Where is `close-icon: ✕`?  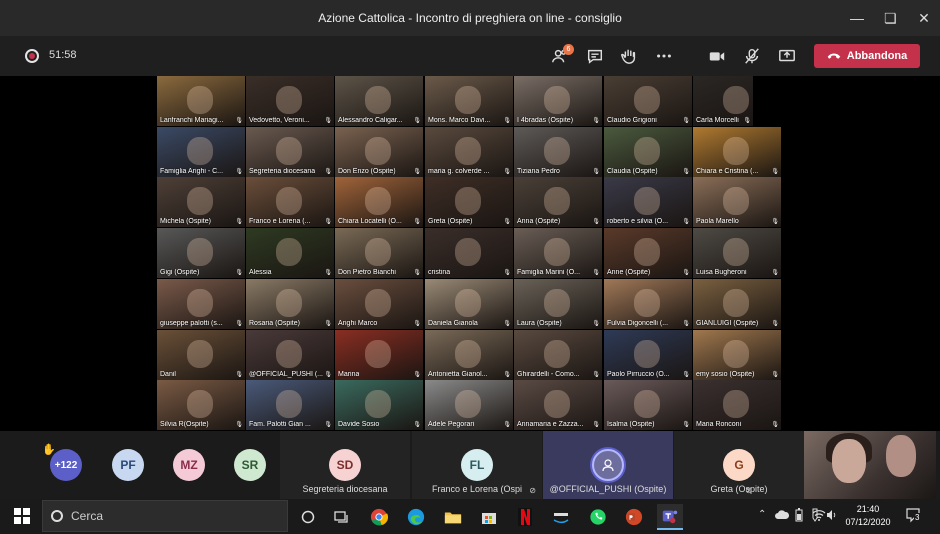 close-icon: ✕ is located at coordinates (924, 18).